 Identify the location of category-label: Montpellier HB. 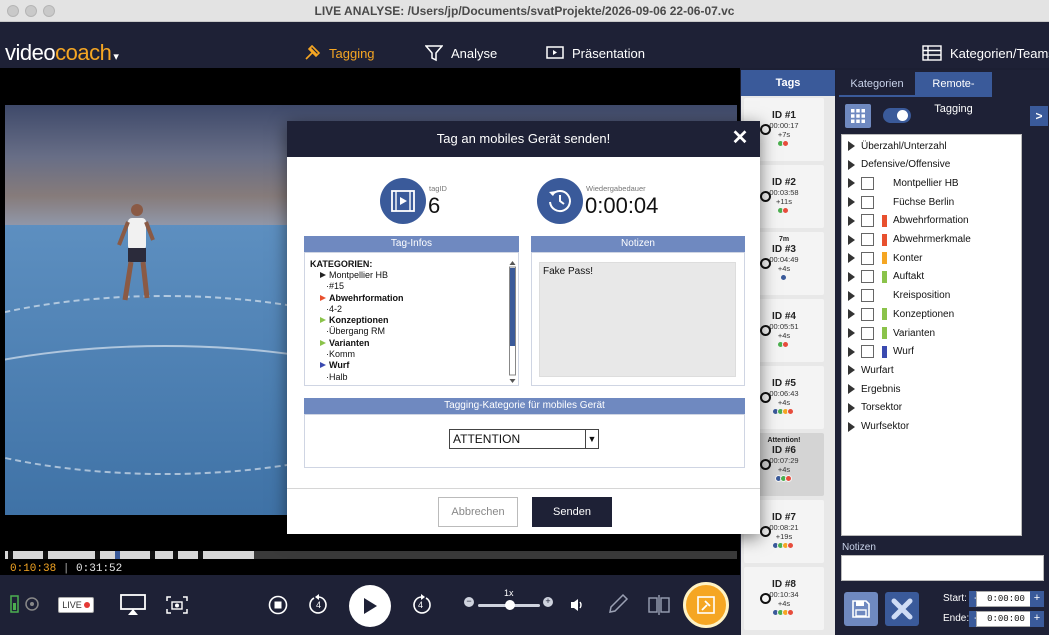
(926, 183).